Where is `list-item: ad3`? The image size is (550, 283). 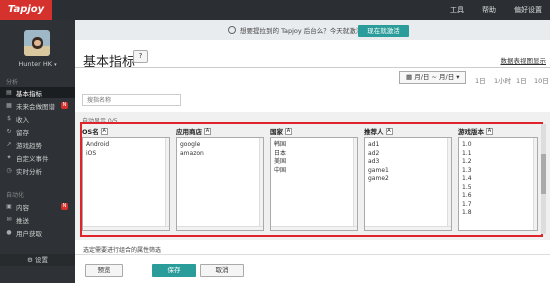 list-item: ad3 is located at coordinates (378, 162).